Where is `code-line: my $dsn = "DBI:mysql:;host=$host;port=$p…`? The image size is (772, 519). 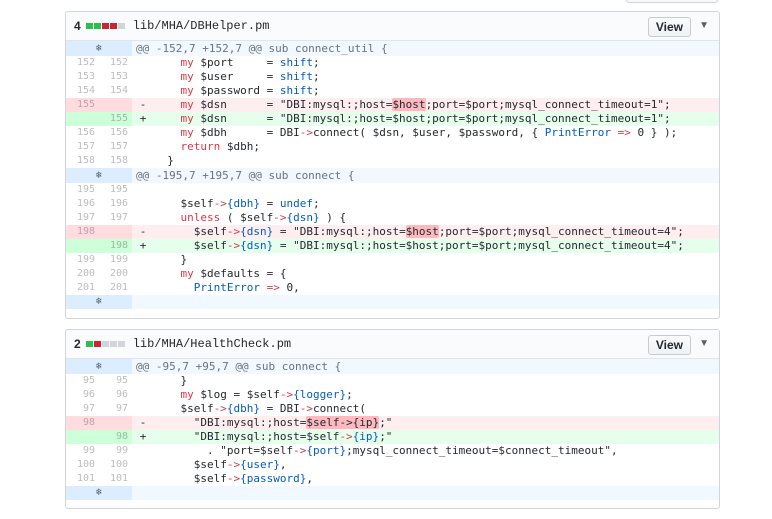 code-line: my $dsn = "DBI:mysql:;host=$host;port=$p… is located at coordinates (425, 118).